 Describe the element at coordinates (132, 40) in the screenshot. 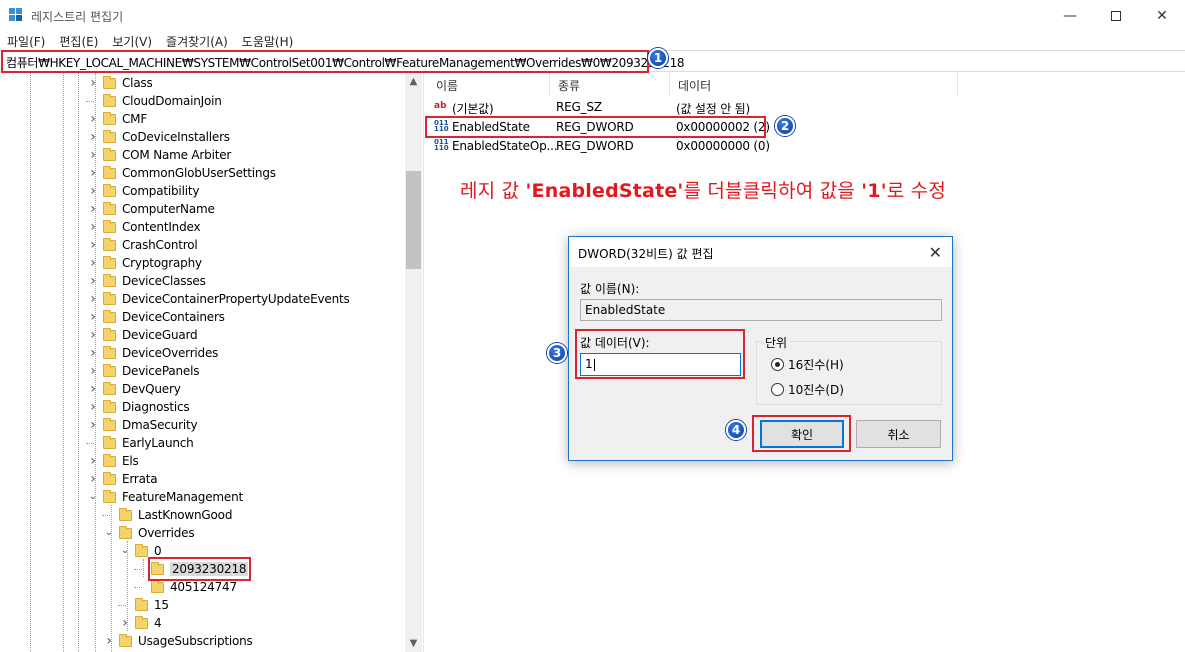

I see `menu-view: 보기(V)` at that location.